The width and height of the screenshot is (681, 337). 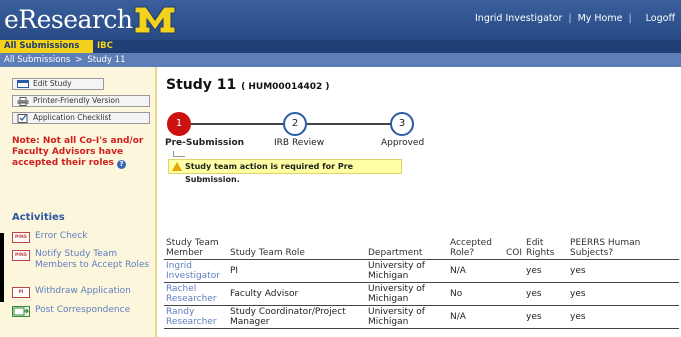 I want to click on role-cell: Faculty Advisor, so click(x=297, y=294).